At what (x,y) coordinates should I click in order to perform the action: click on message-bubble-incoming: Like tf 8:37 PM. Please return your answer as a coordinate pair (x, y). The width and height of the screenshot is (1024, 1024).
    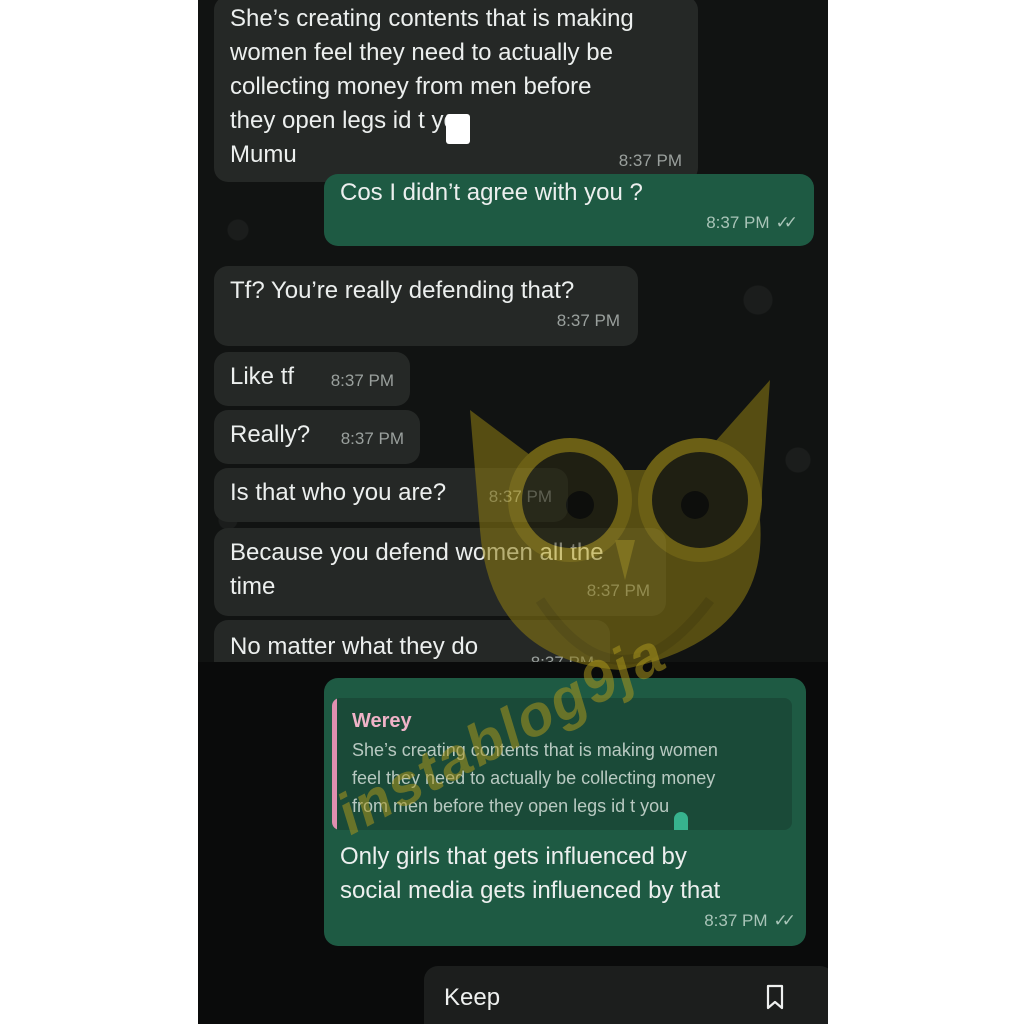
    Looking at the image, I should click on (312, 379).